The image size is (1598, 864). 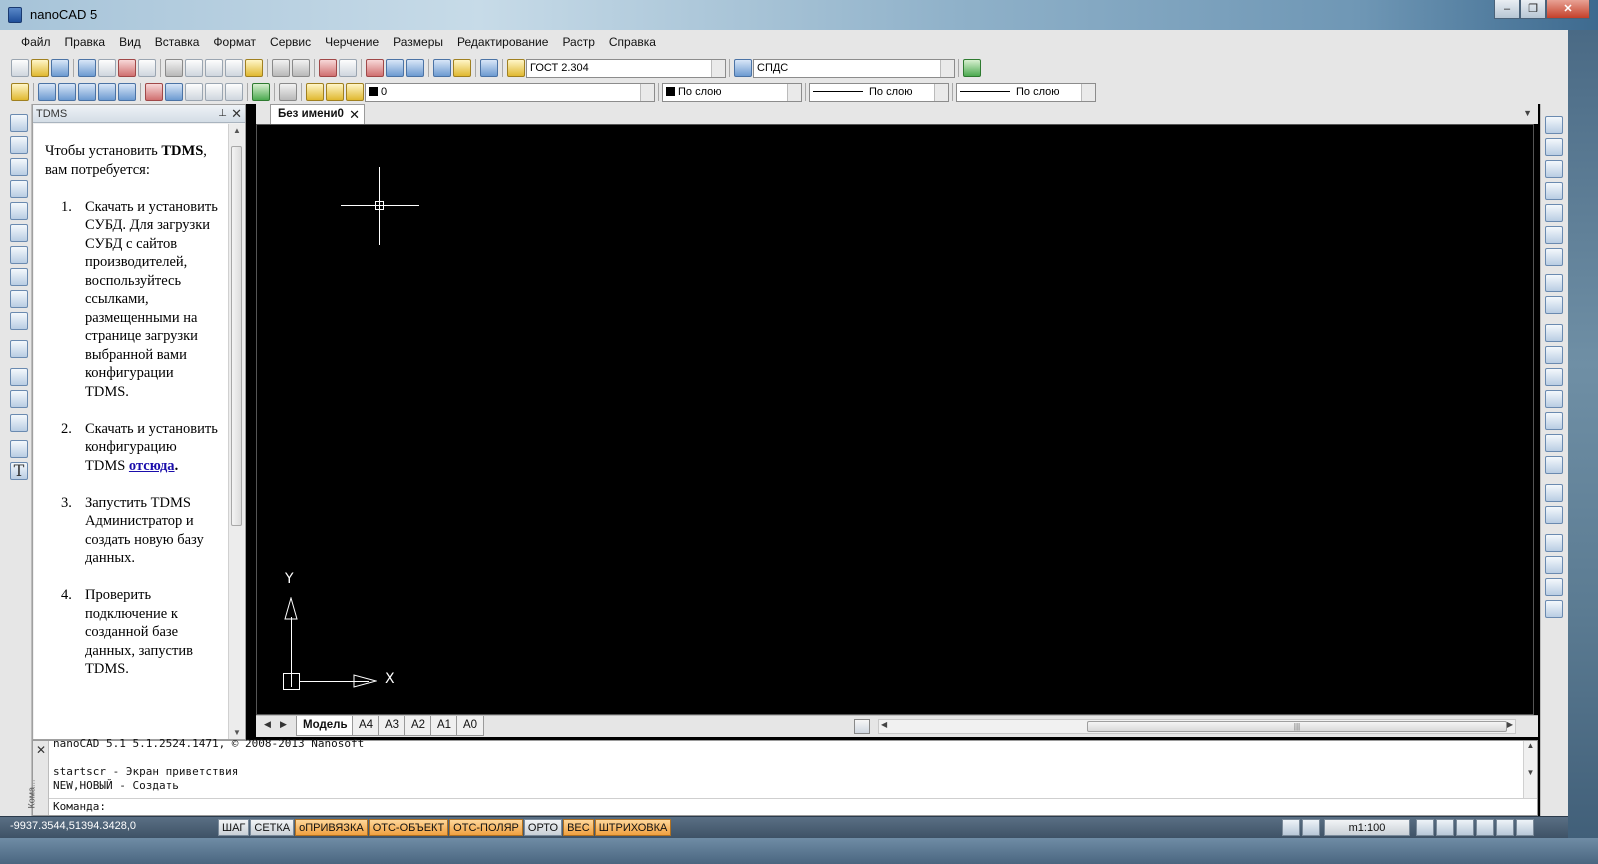 I want to click on regen-icon, so click(x=1505, y=827).